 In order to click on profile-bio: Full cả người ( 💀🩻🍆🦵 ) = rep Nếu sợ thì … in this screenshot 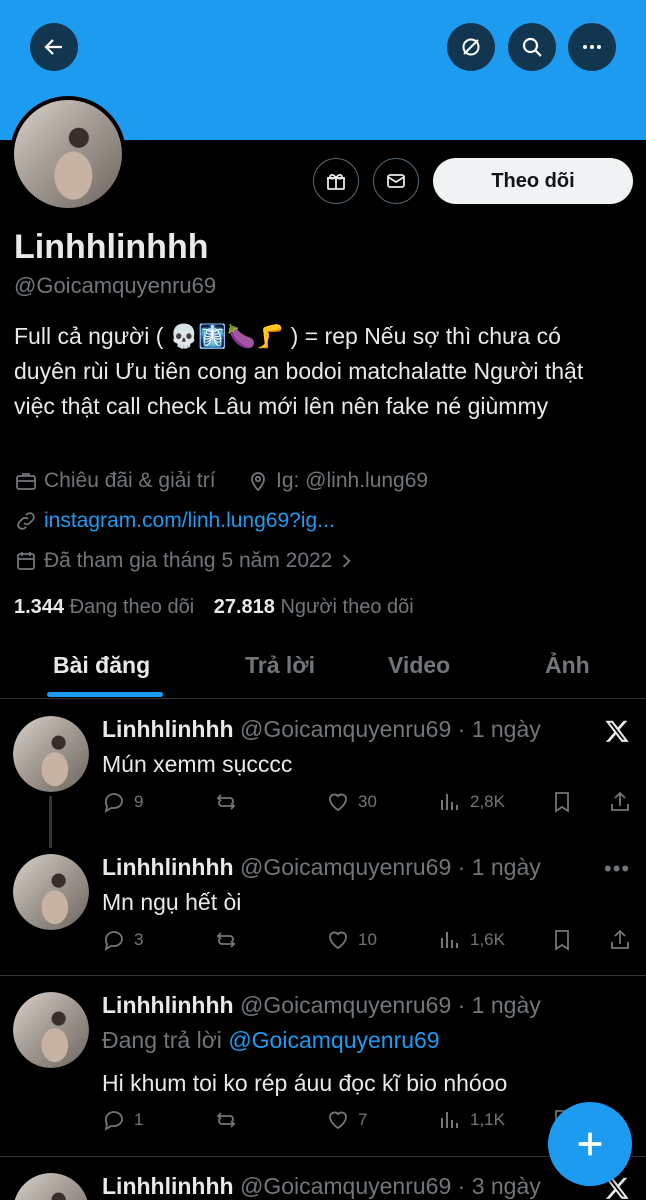, I will do `click(299, 371)`.